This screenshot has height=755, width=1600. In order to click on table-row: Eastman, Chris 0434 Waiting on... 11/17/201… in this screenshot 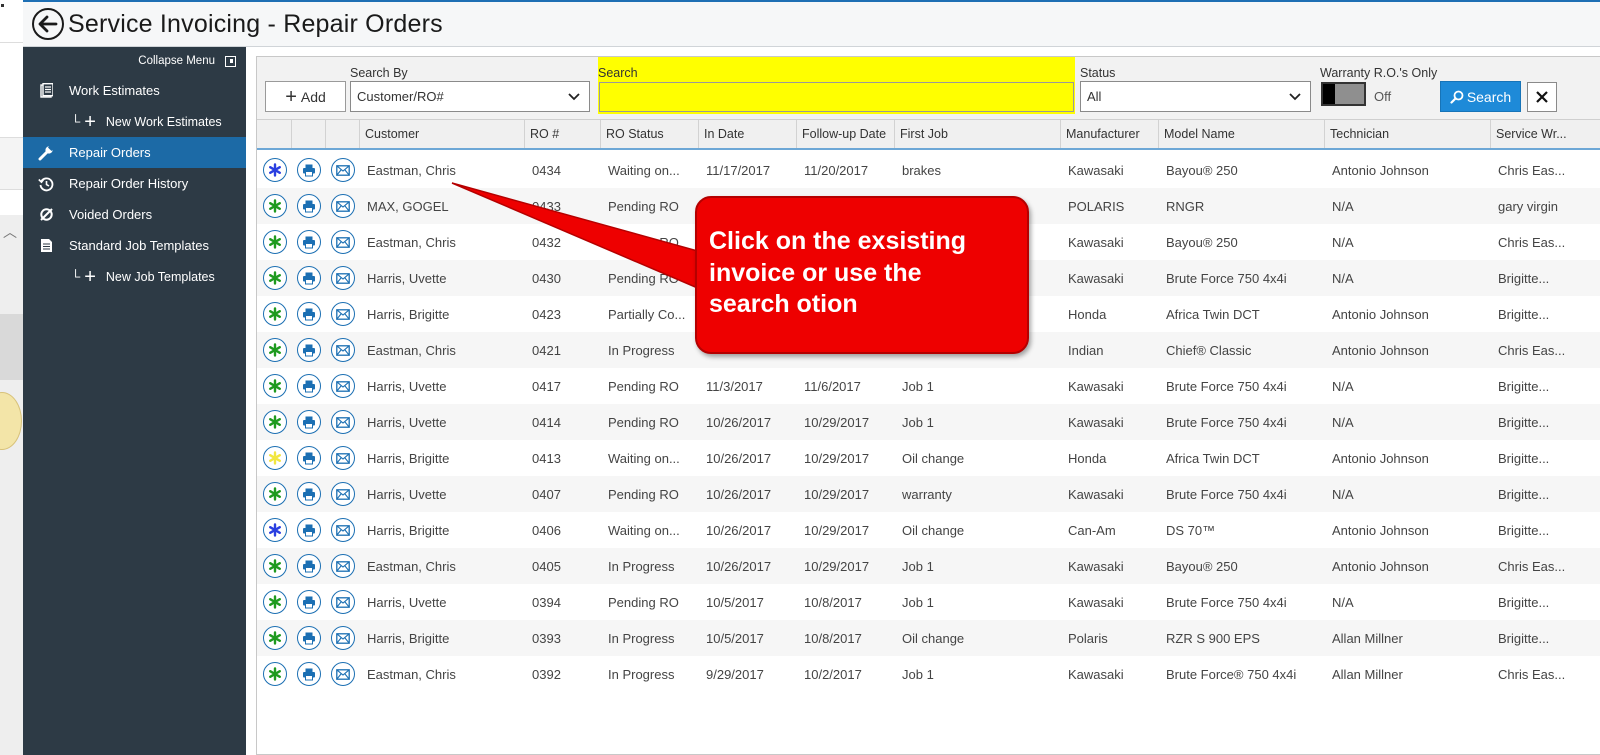, I will do `click(928, 170)`.